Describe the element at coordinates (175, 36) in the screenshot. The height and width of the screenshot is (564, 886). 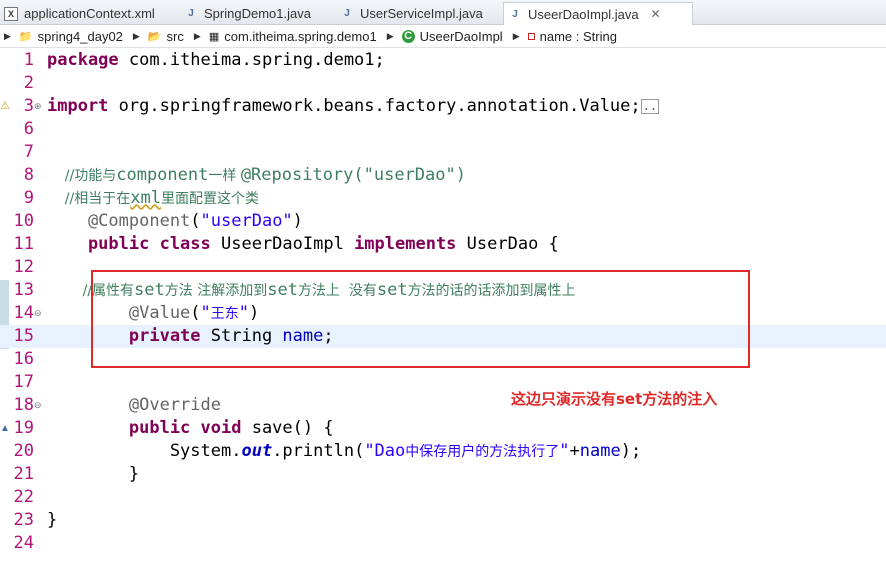
I see `breadcrumb-label: src` at that location.